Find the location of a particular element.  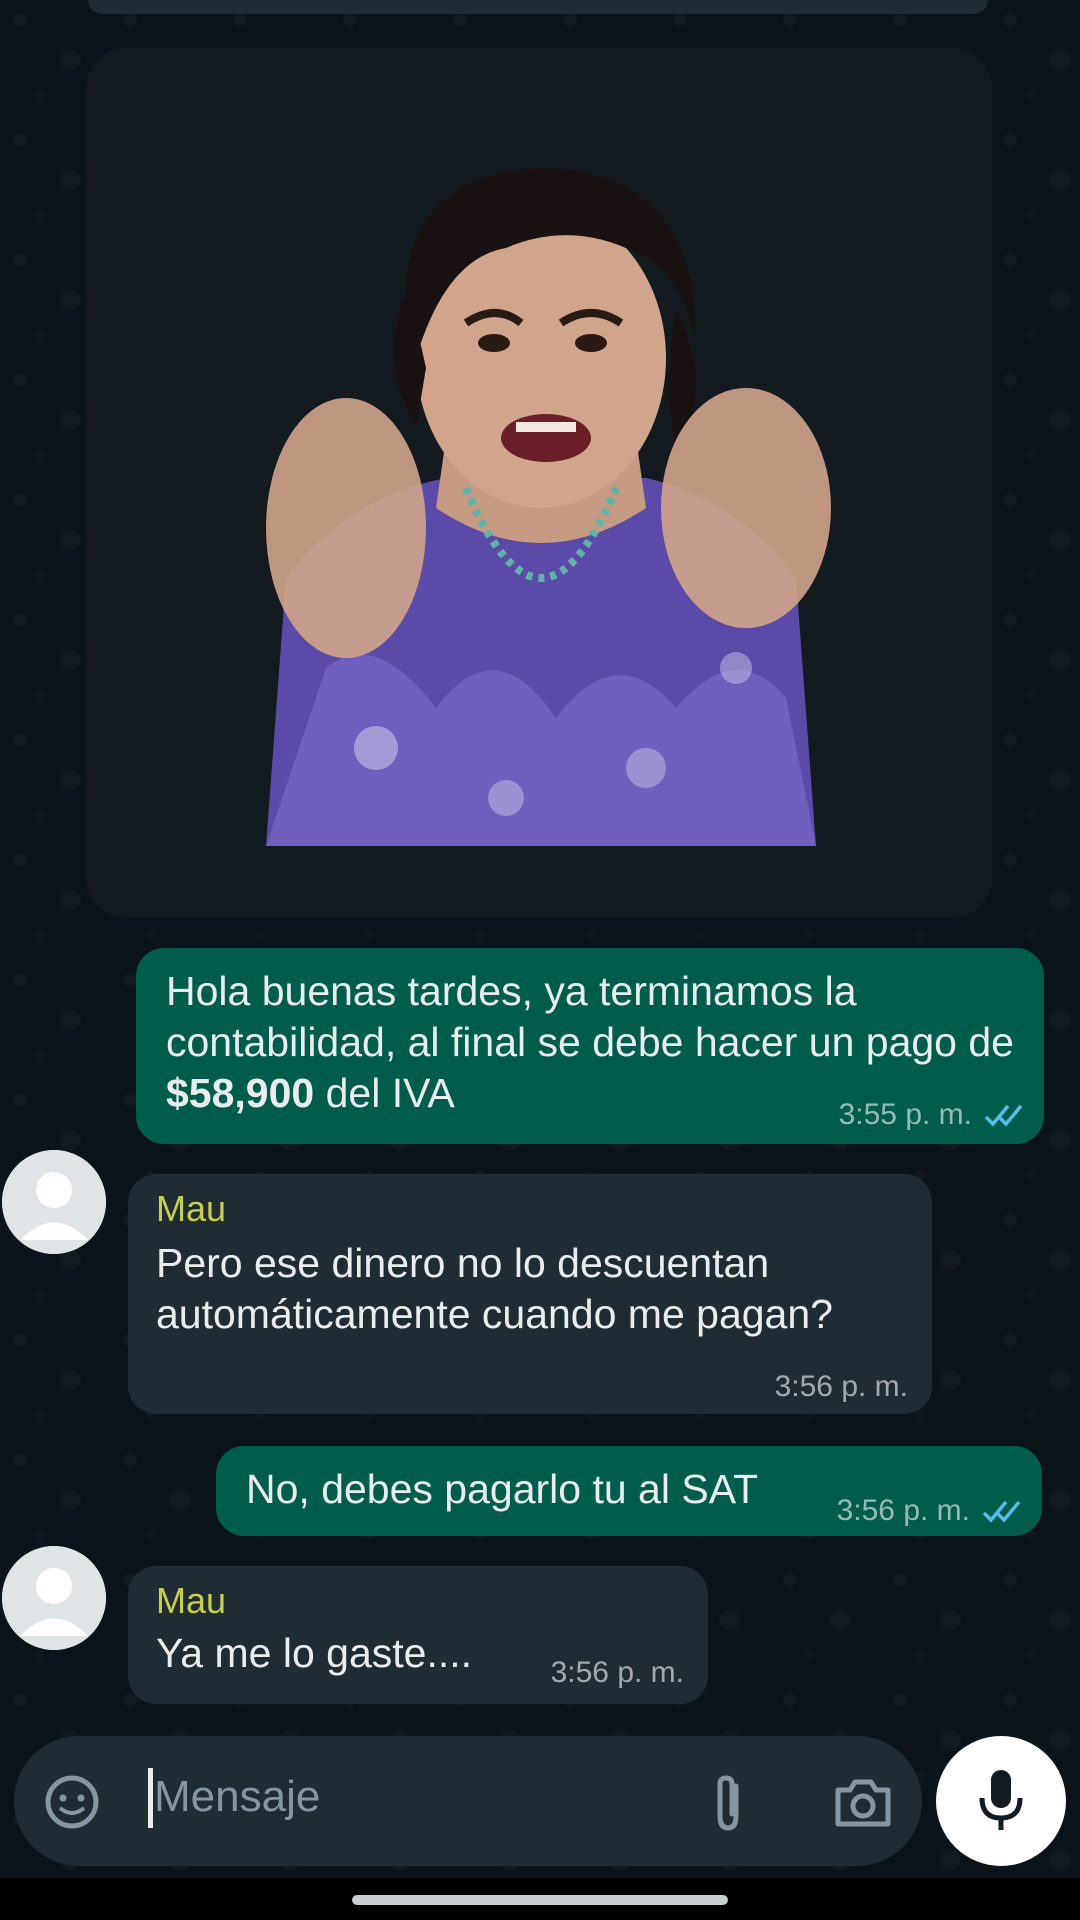

incoming-message: Mau Ya me lo gaste.... 3:56 p. m. is located at coordinates (418, 1635).